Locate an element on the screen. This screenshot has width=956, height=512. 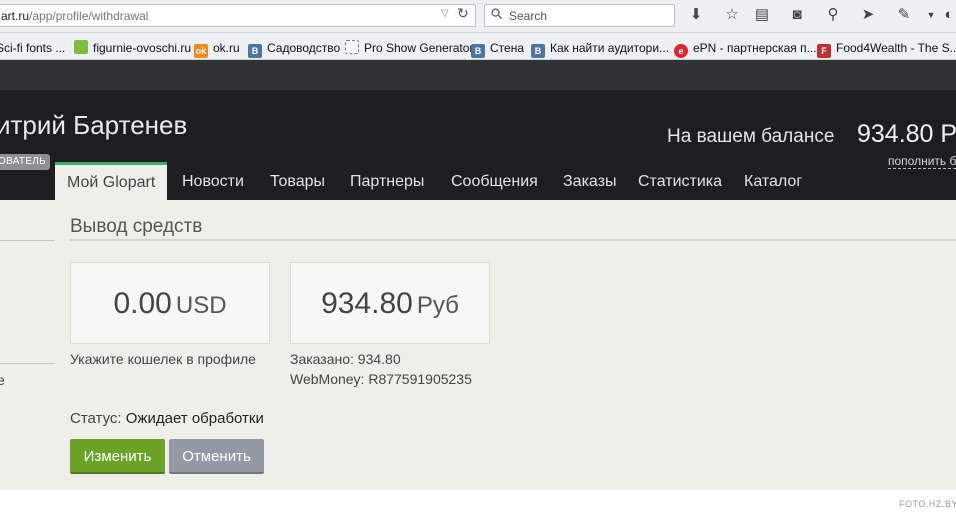
reading-list-icon: ▤ is located at coordinates (762, 15).